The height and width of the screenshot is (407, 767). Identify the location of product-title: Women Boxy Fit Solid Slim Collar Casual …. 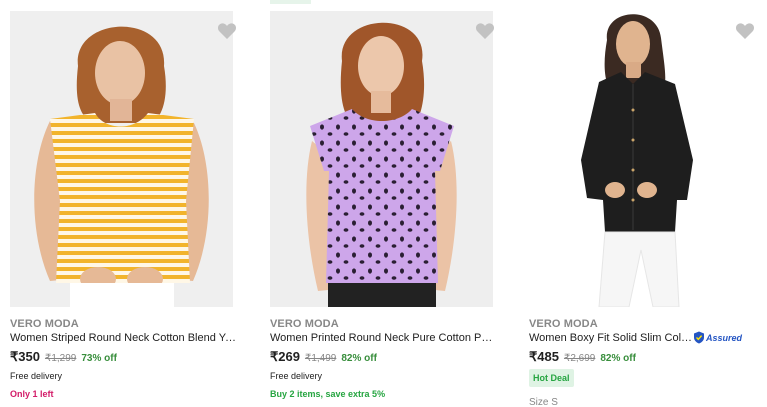
(611, 338).